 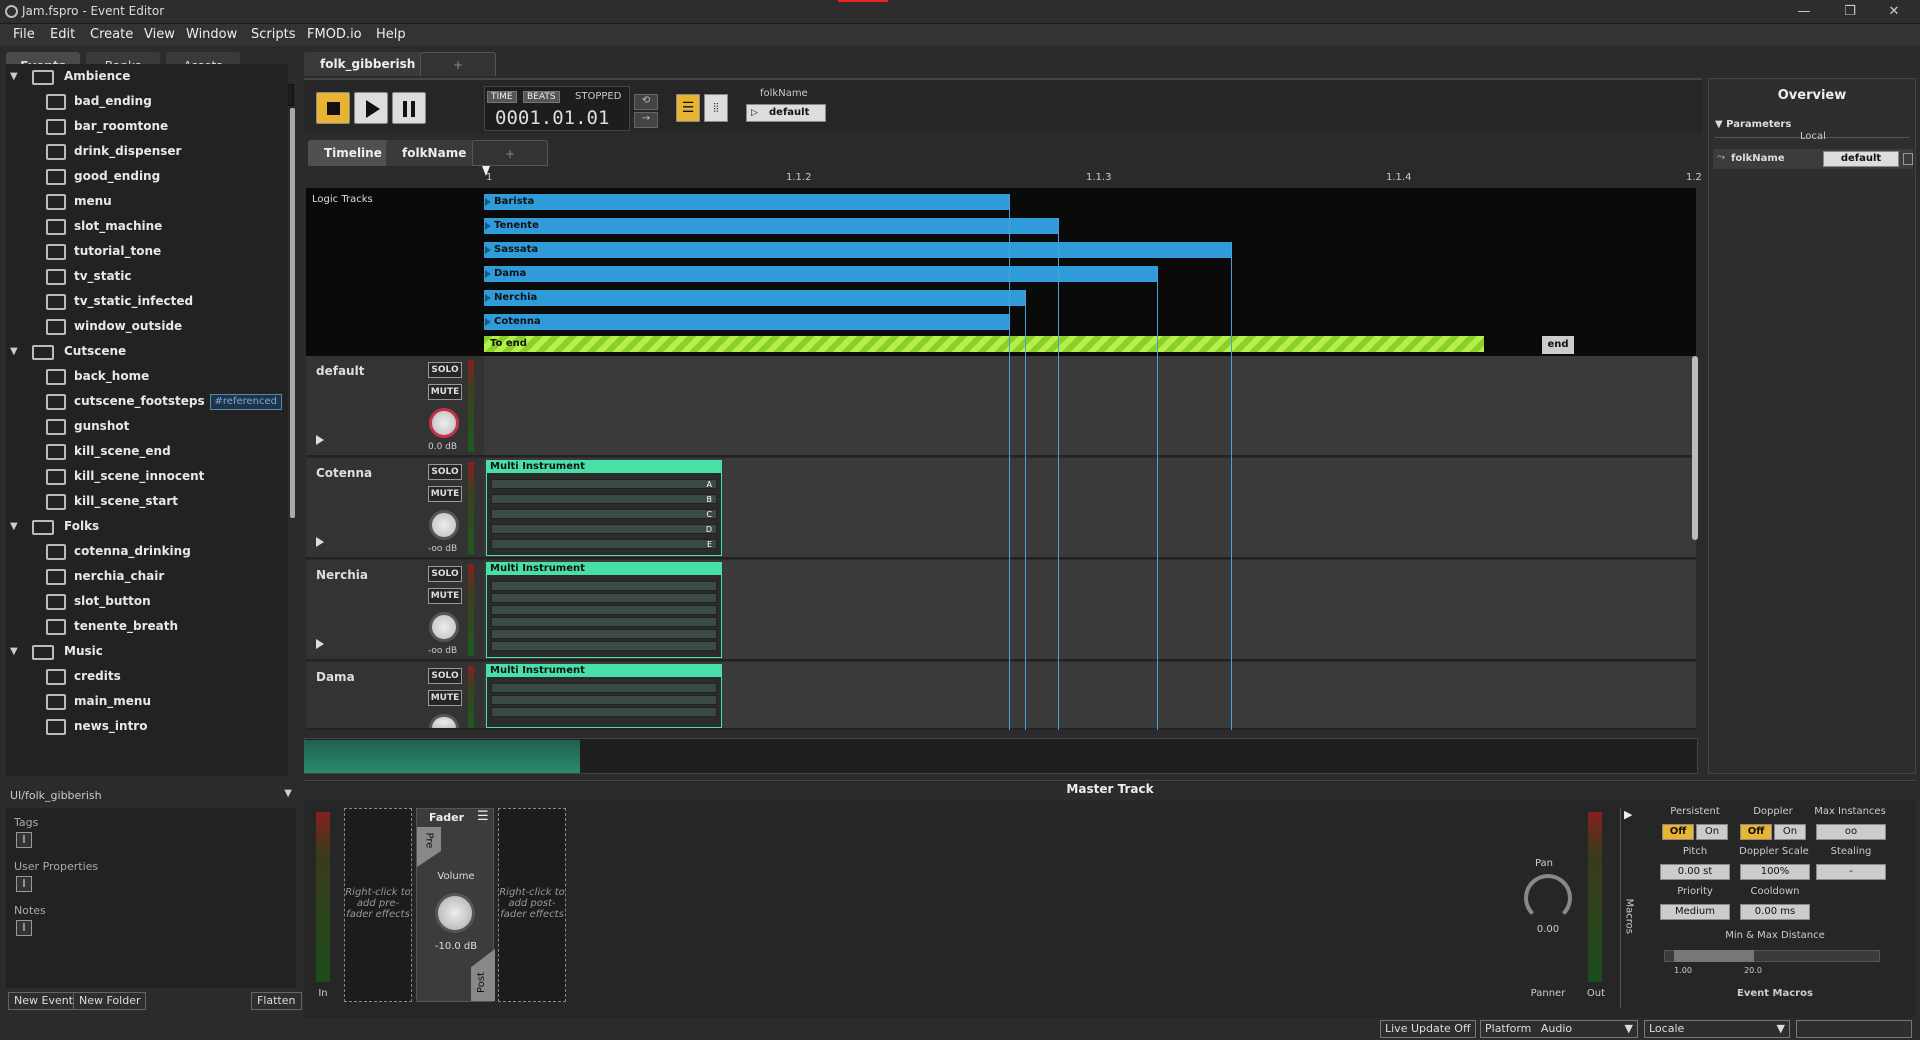 What do you see at coordinates (1548, 898) in the screenshot?
I see `pan-knob` at bounding box center [1548, 898].